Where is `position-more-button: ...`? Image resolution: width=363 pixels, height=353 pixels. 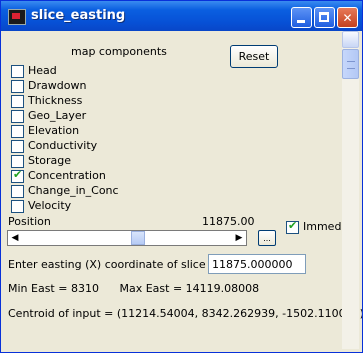
position-more-button: ... is located at coordinates (267, 238).